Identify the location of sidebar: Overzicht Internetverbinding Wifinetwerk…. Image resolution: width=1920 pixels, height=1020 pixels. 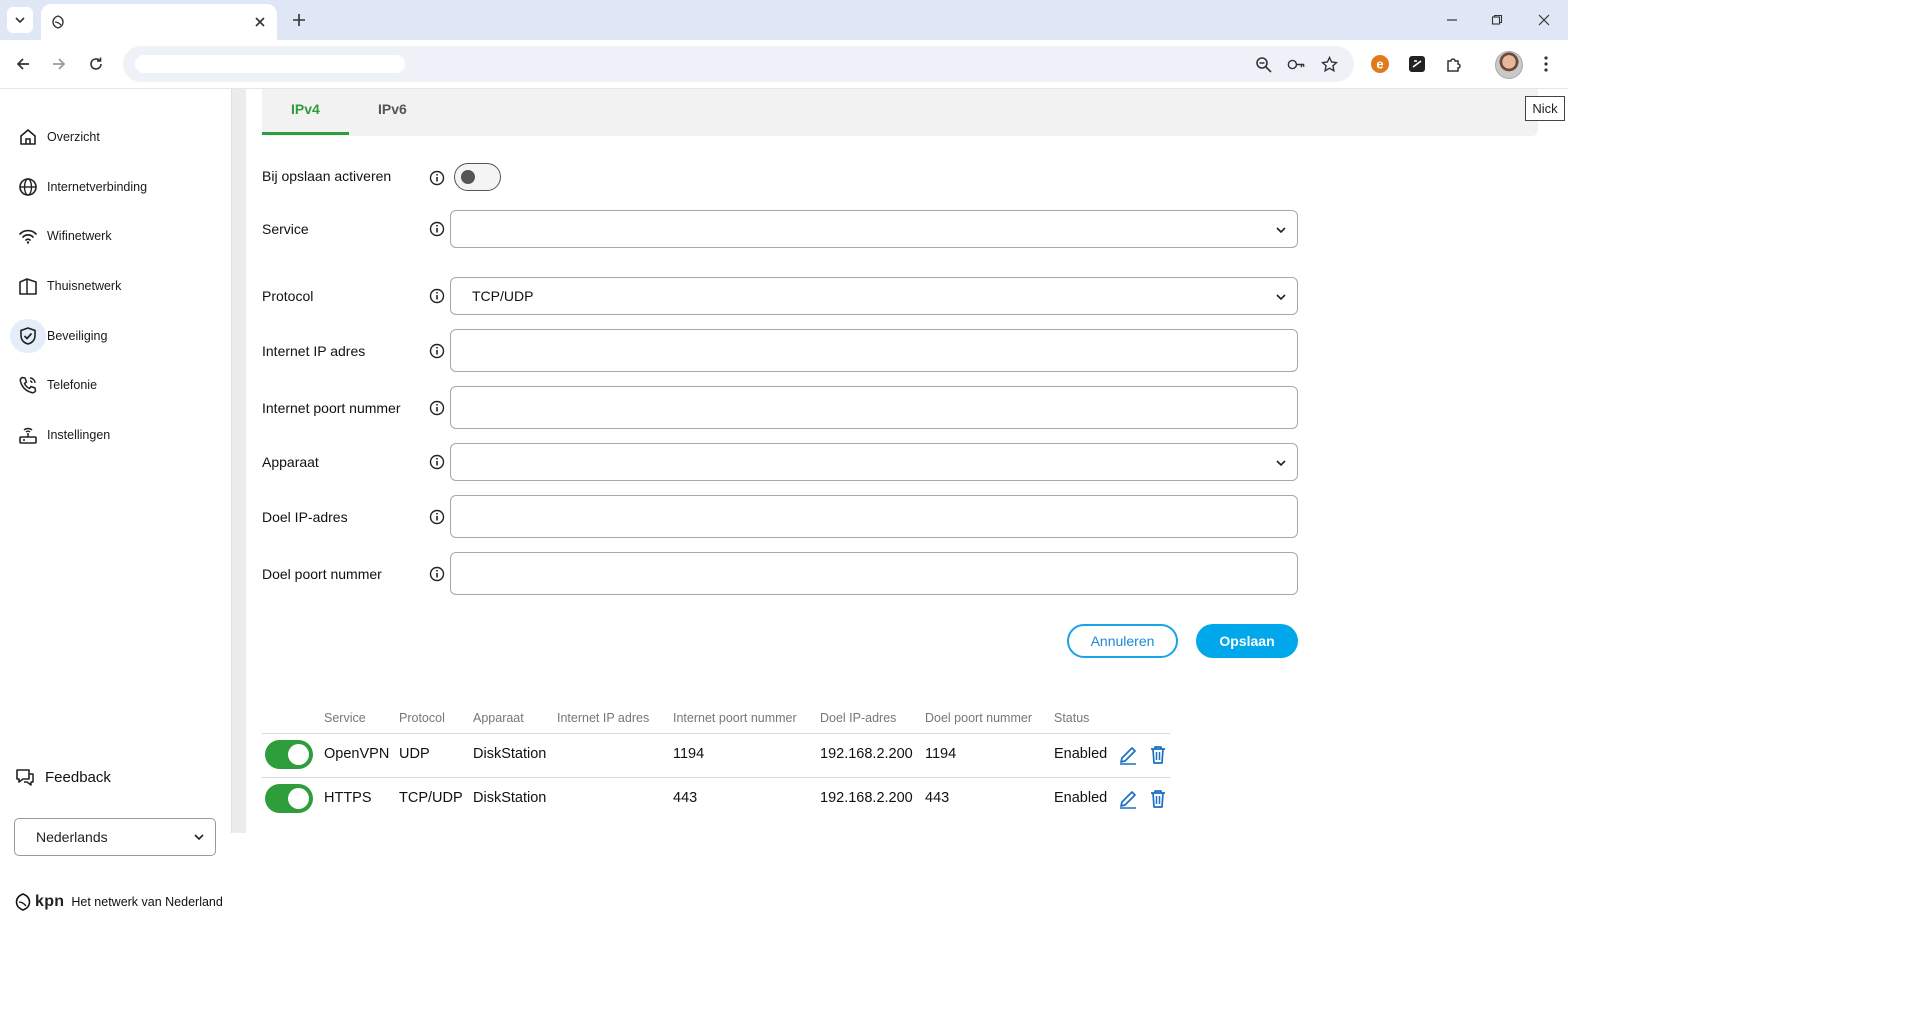
(116, 500).